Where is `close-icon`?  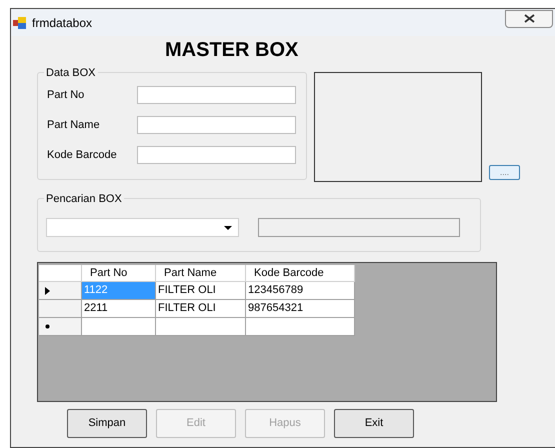
close-icon is located at coordinates (529, 18).